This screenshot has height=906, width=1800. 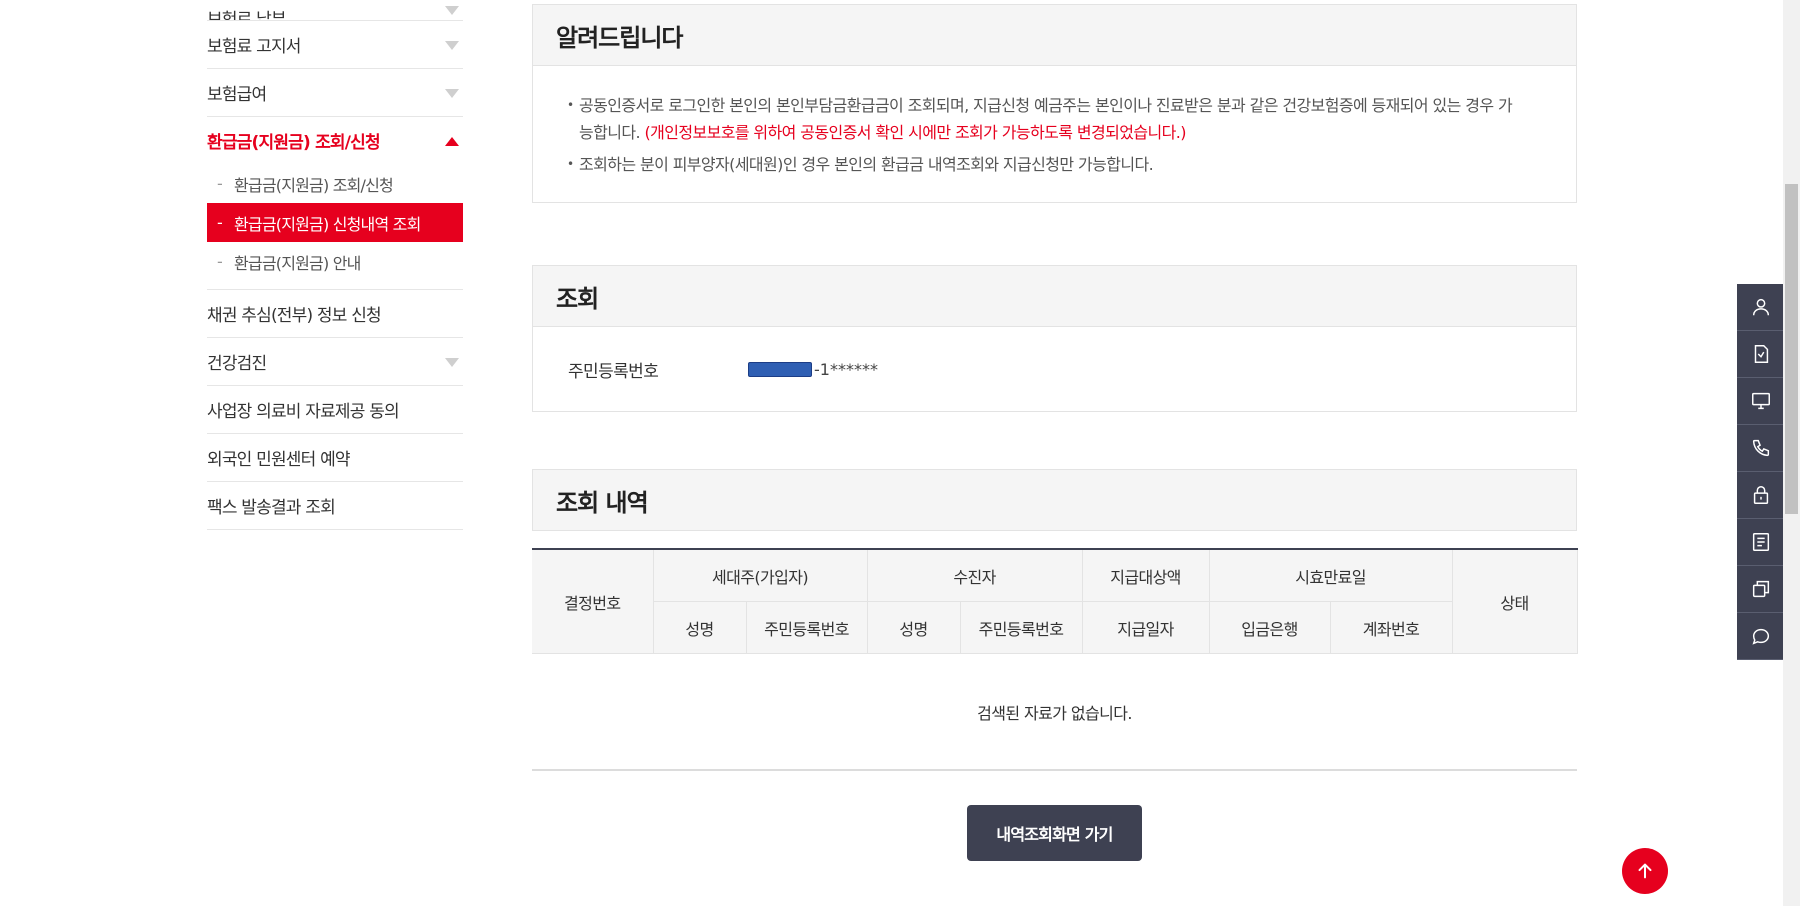 I want to click on submenu-item-label: 환급금(지원금) 안내, so click(x=297, y=263).